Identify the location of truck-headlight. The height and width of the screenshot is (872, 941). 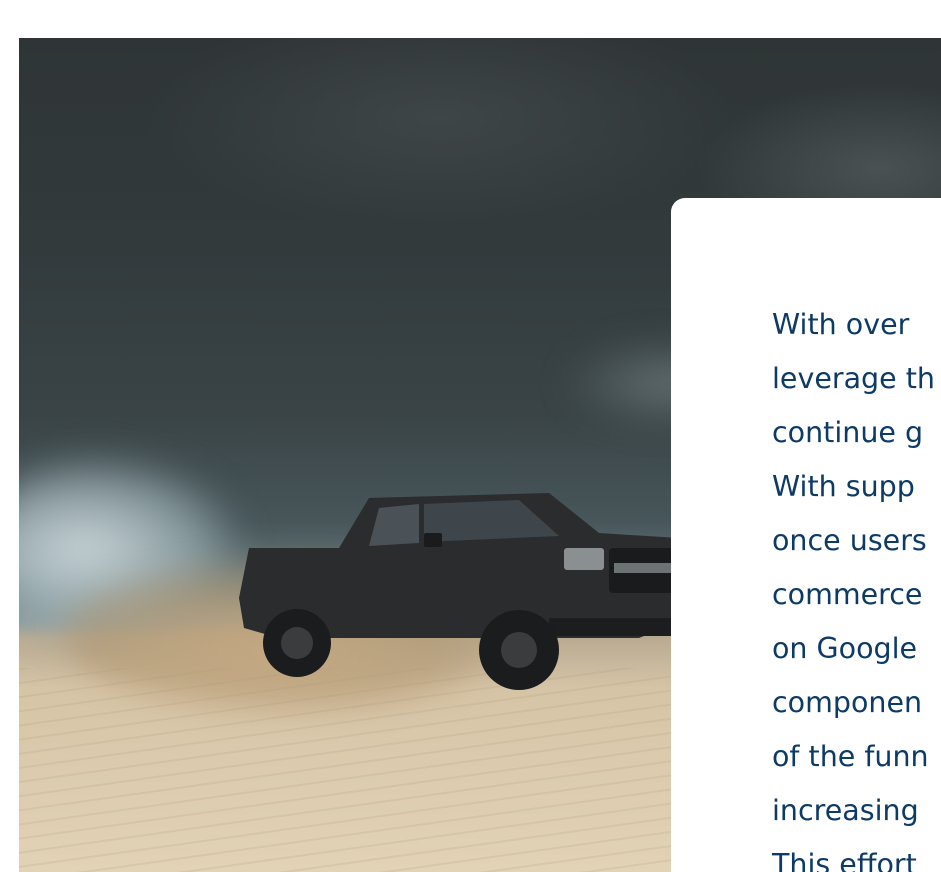
(584, 559).